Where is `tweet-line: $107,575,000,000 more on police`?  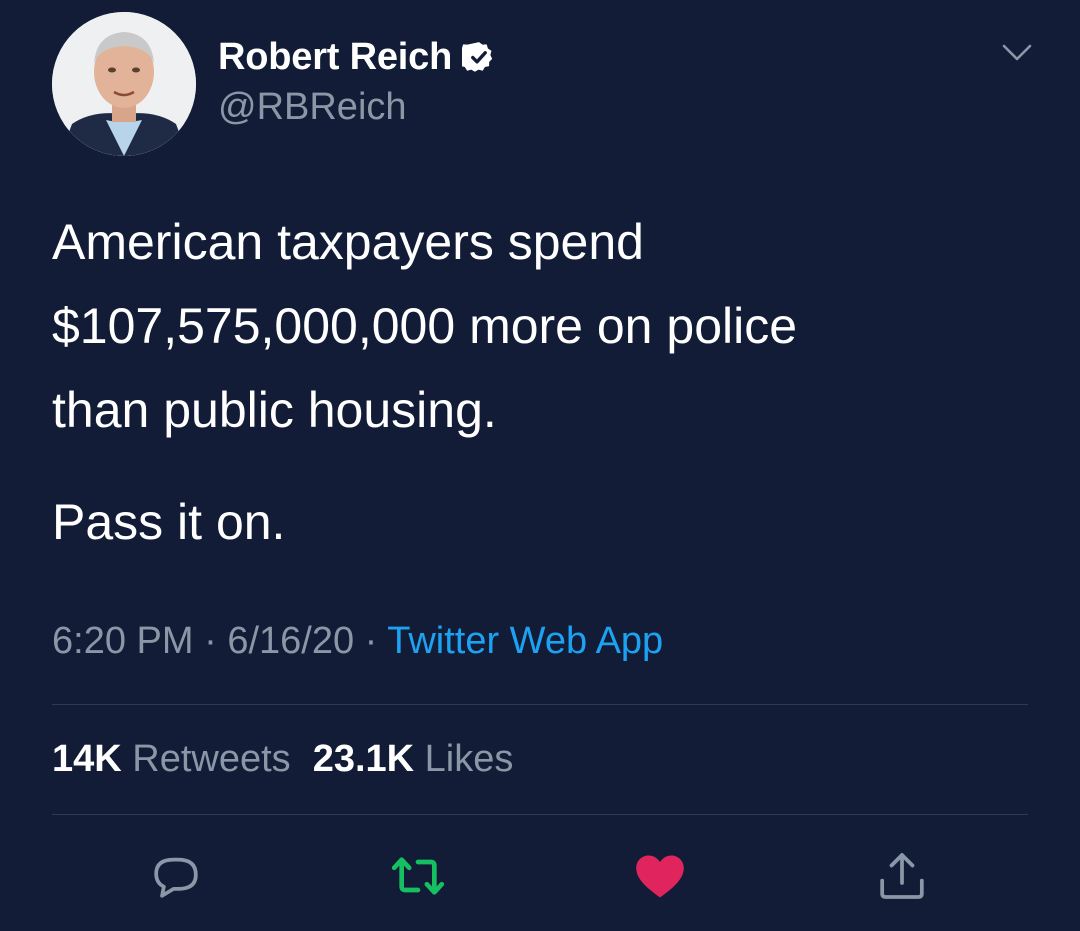 tweet-line: $107,575,000,000 more on police is located at coordinates (425, 326).